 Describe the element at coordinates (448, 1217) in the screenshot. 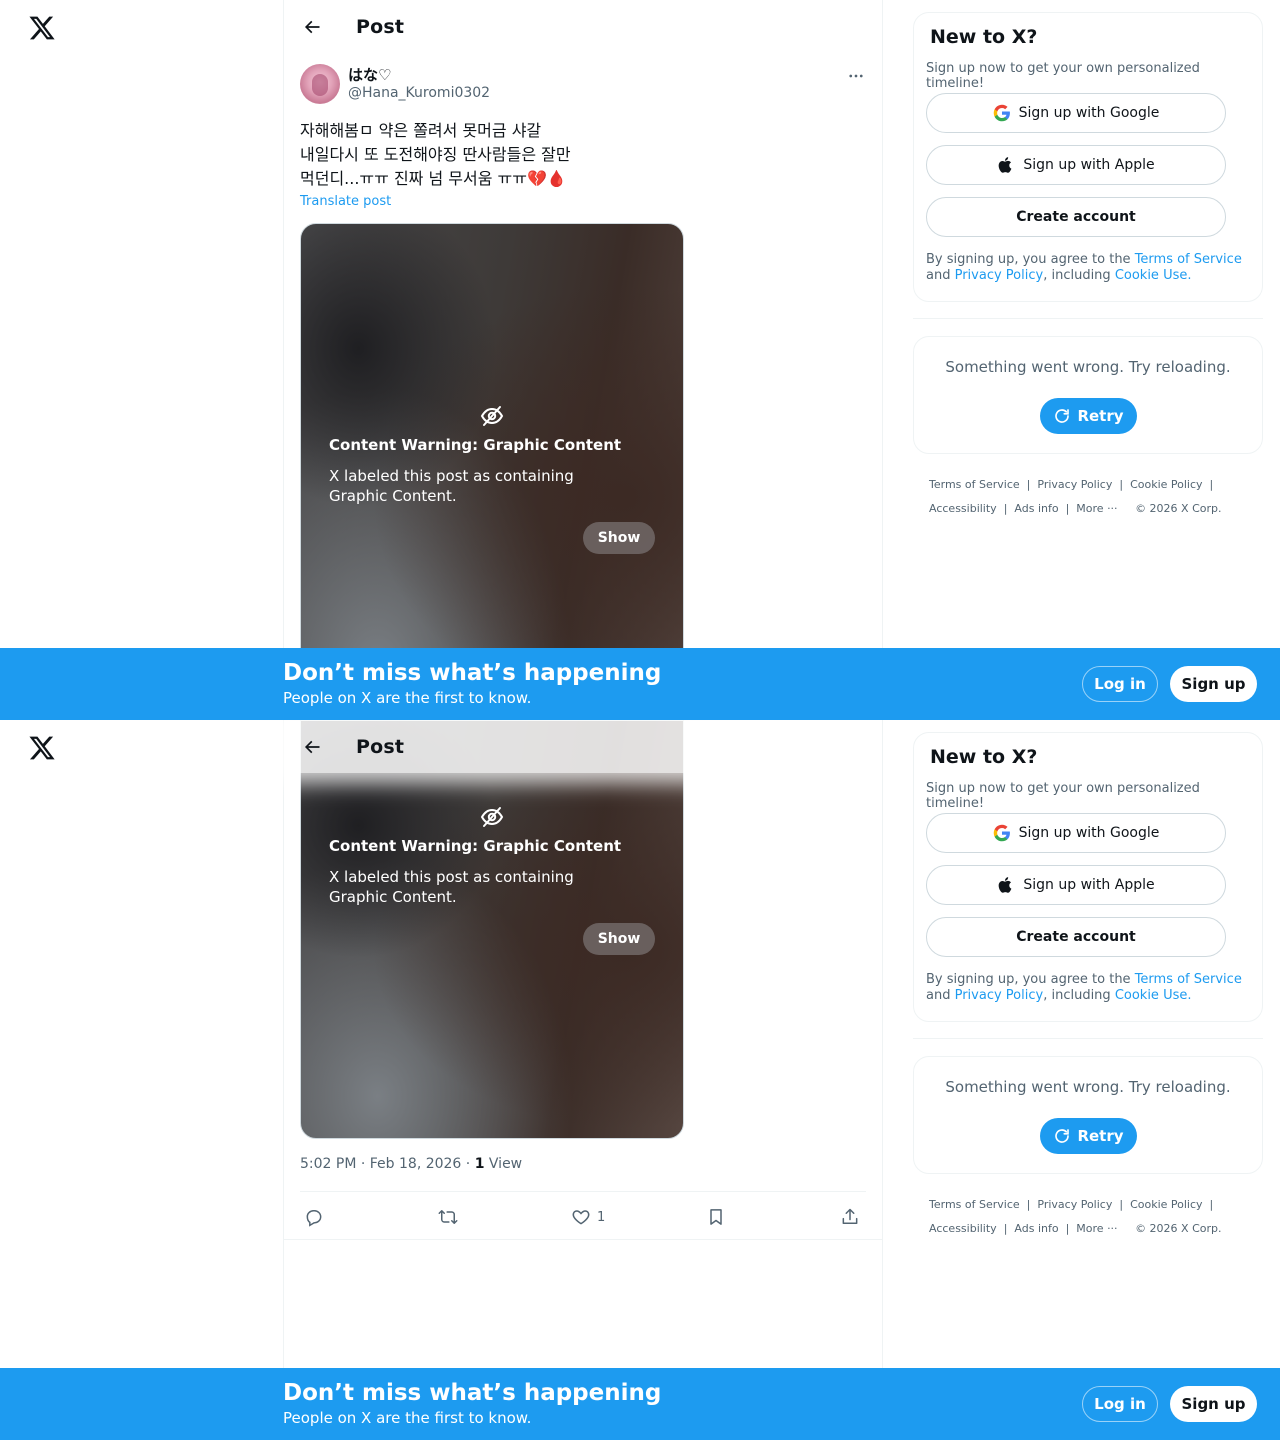

I see `repost-icon` at that location.